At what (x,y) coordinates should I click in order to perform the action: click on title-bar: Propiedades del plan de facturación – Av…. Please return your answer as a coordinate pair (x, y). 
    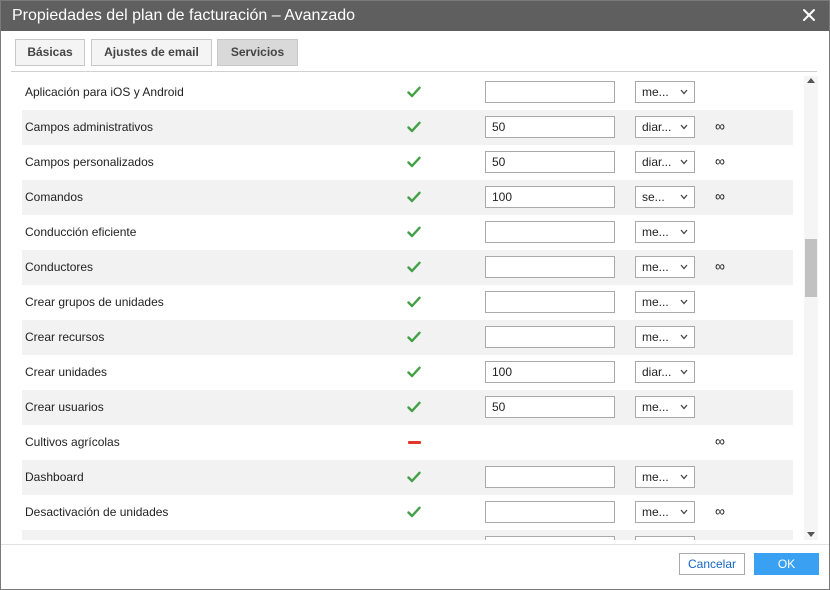
    Looking at the image, I should click on (415, 16).